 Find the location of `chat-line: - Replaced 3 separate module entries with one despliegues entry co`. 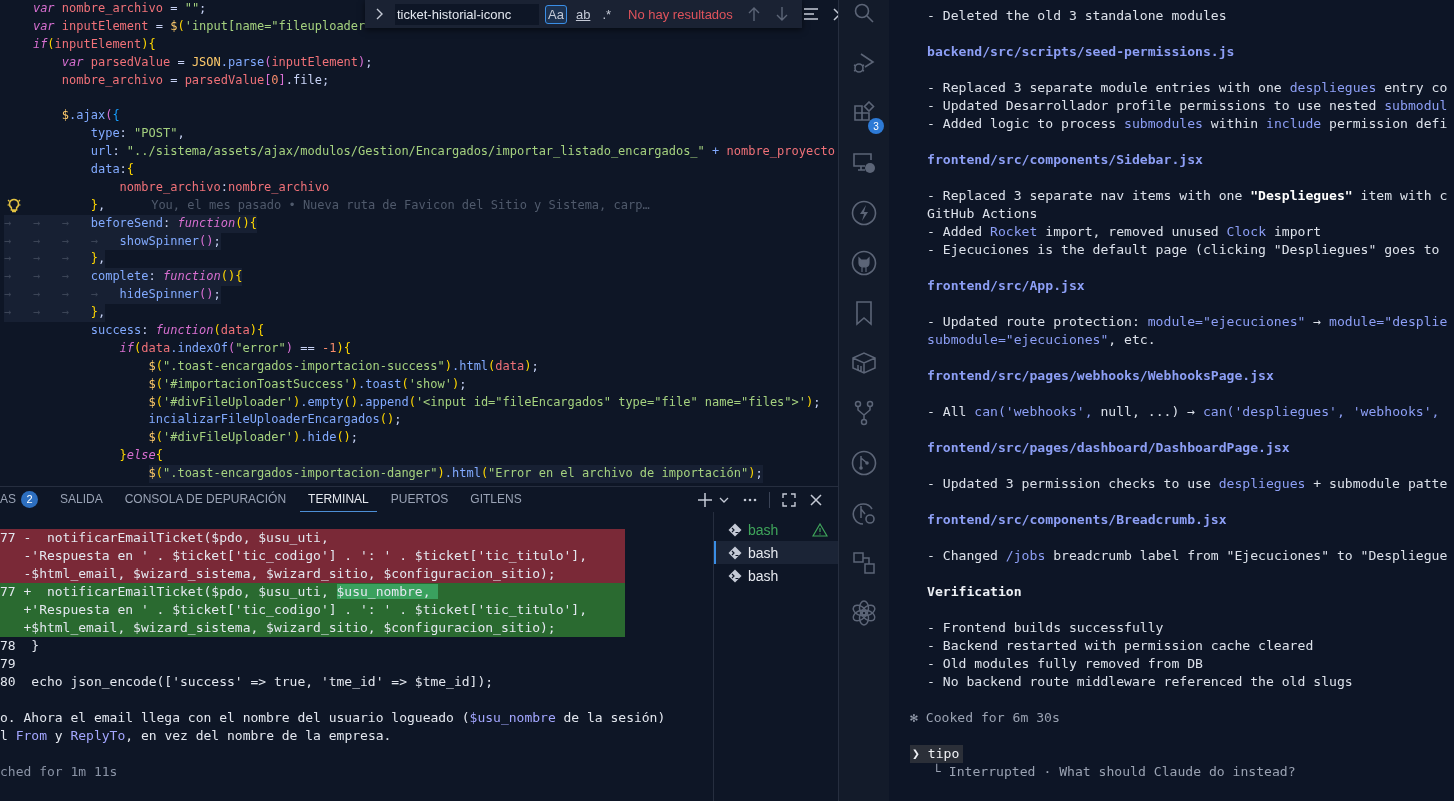

chat-line: - Replaced 3 separate module entries with one despliegues entry co is located at coordinates (1187, 87).